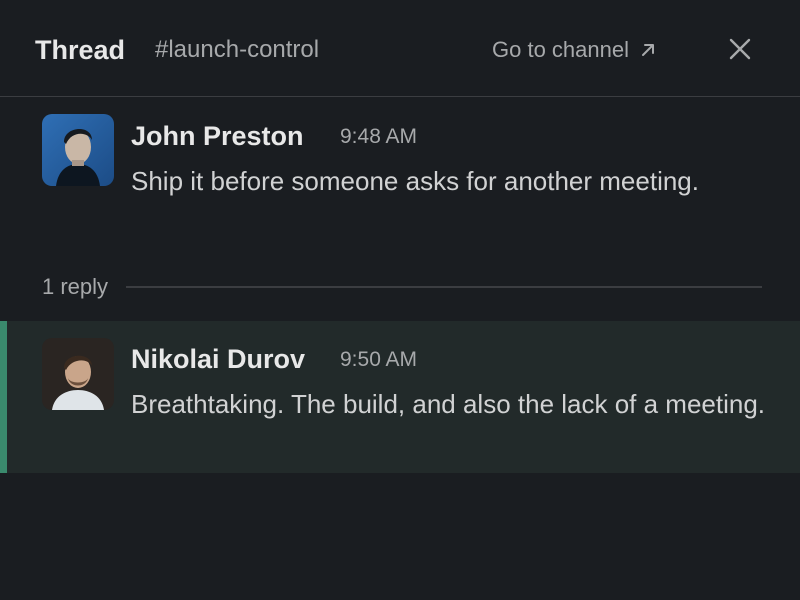  What do you see at coordinates (75, 286) in the screenshot?
I see `reply-count: 1 reply` at bounding box center [75, 286].